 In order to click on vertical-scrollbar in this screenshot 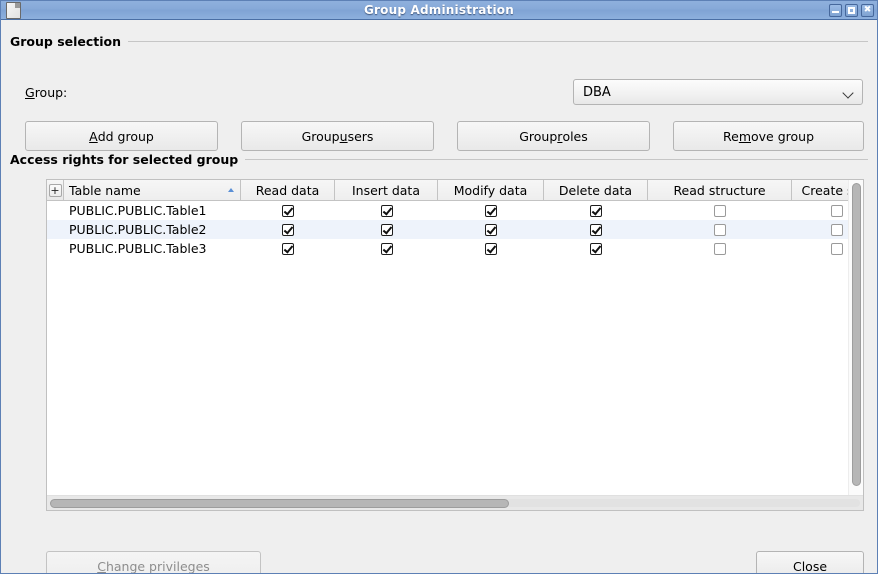, I will do `click(855, 337)`.